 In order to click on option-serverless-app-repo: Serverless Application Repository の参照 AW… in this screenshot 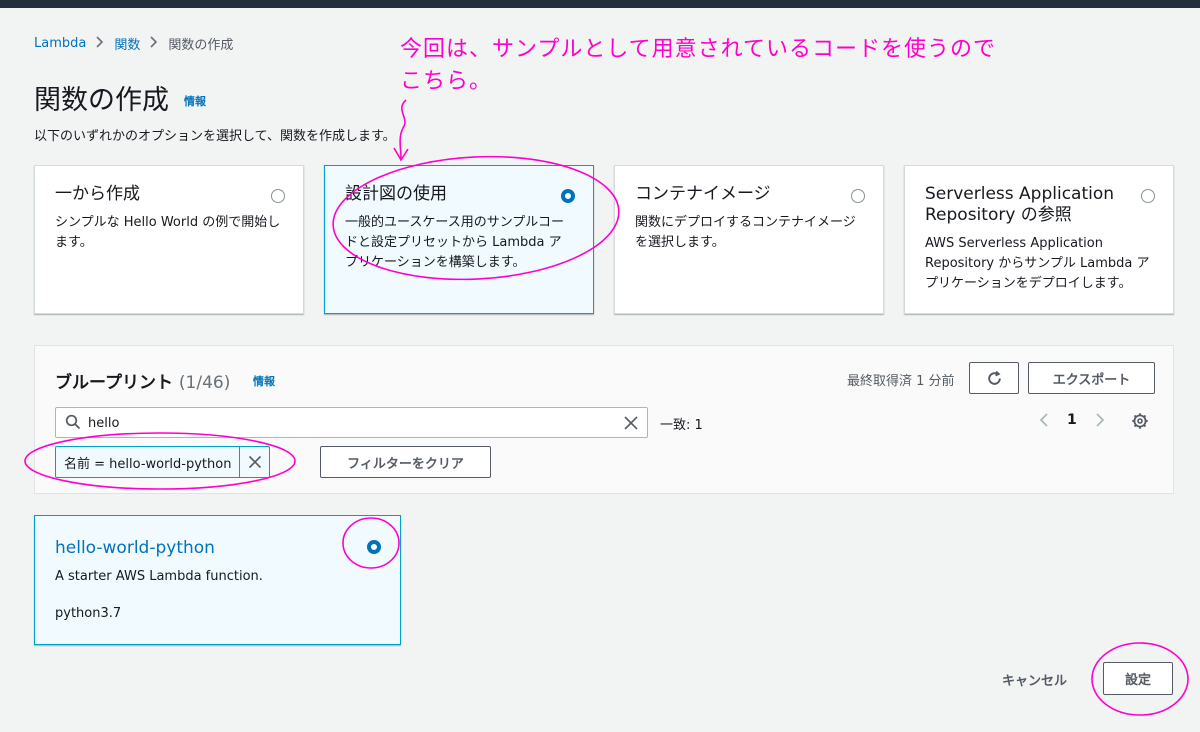, I will do `click(1039, 239)`.